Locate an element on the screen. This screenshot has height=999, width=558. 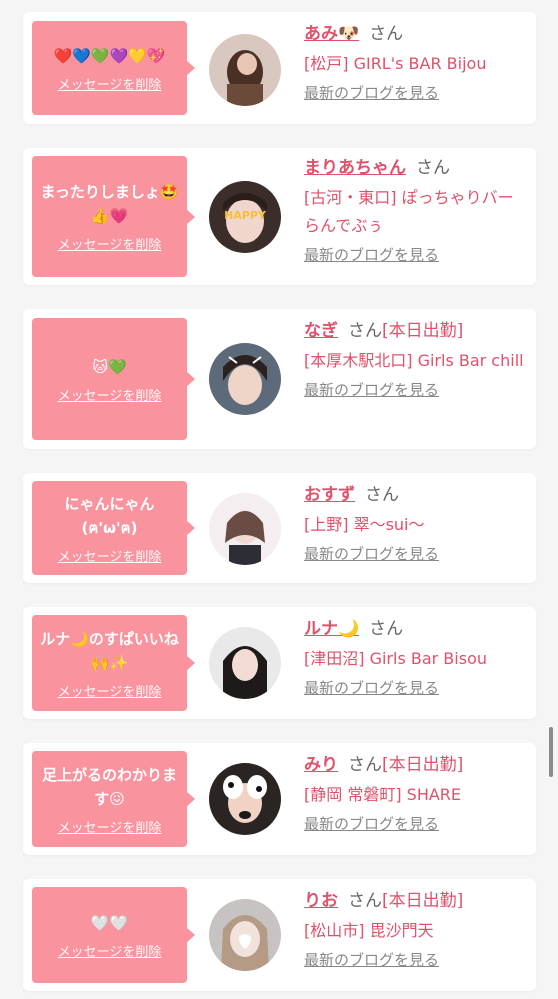
cast-info: あみ🐶 さん [松戸] GIRL's BAR Bijou 最新のブログを見る is located at coordinates (416, 62).